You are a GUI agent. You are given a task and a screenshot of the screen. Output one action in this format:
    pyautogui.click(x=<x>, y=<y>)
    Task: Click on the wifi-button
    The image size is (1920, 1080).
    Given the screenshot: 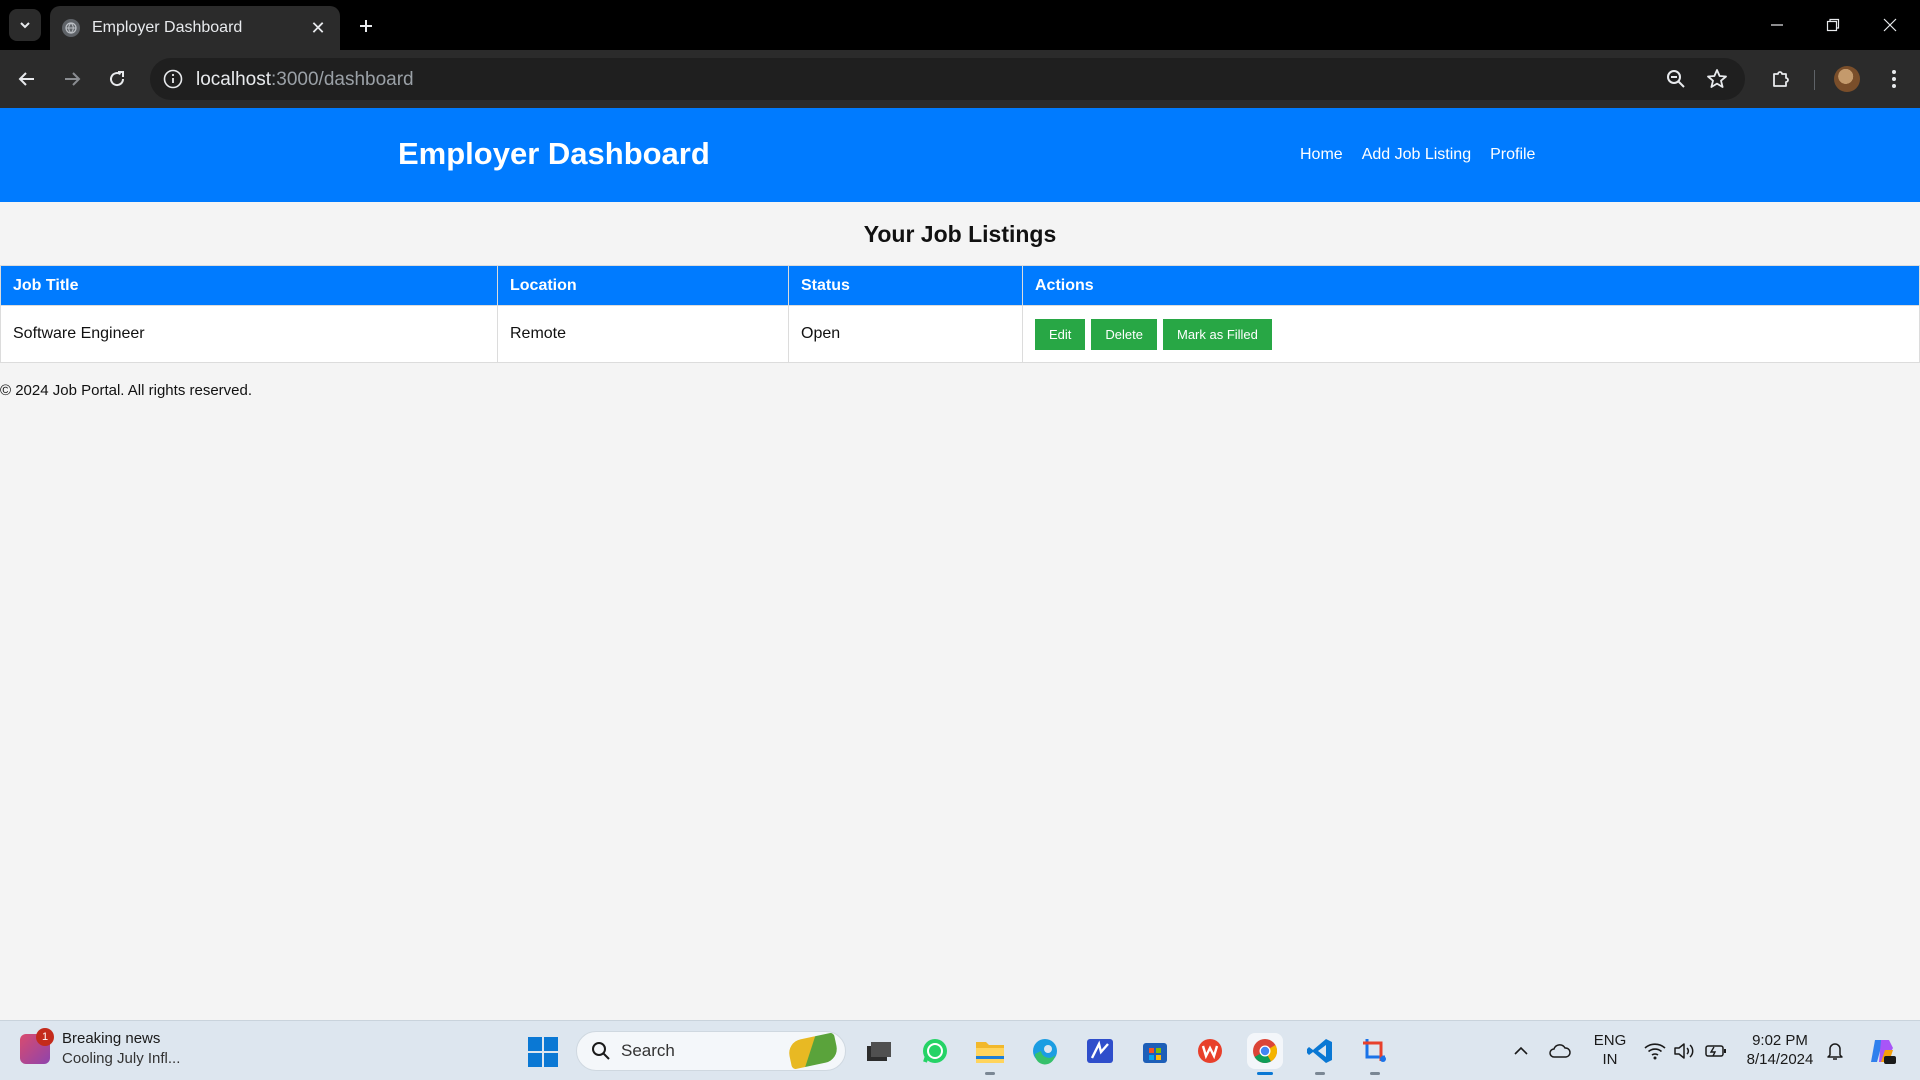 What is the action you would take?
    pyautogui.click(x=1655, y=1051)
    